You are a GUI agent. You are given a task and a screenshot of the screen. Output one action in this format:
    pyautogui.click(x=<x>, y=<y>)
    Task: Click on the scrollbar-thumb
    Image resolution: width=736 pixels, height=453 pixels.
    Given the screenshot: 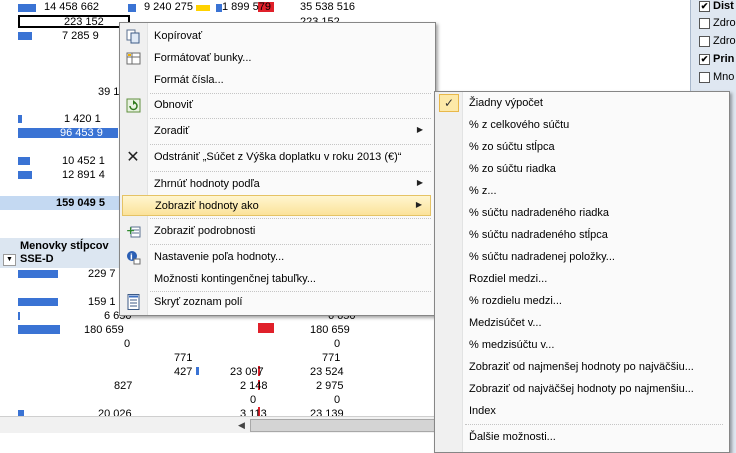 What is the action you would take?
    pyautogui.click(x=351, y=425)
    